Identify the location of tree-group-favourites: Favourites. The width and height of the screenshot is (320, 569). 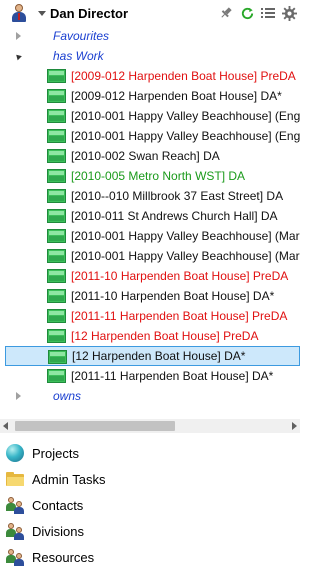
(150, 36).